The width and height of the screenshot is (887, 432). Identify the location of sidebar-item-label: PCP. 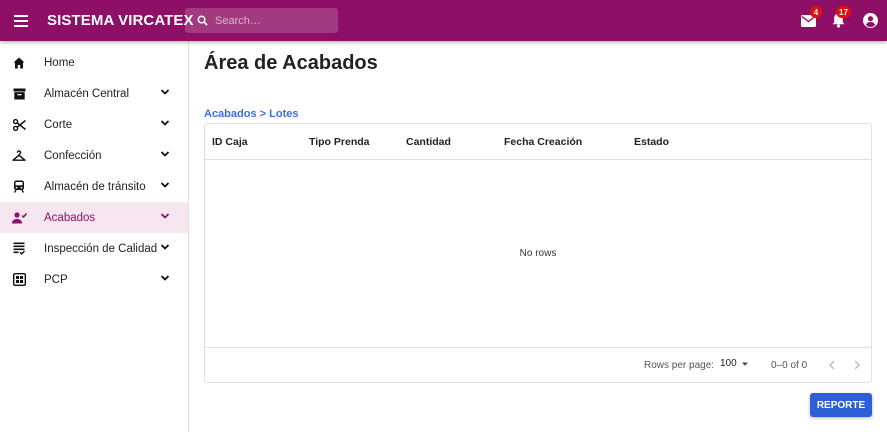
(56, 279).